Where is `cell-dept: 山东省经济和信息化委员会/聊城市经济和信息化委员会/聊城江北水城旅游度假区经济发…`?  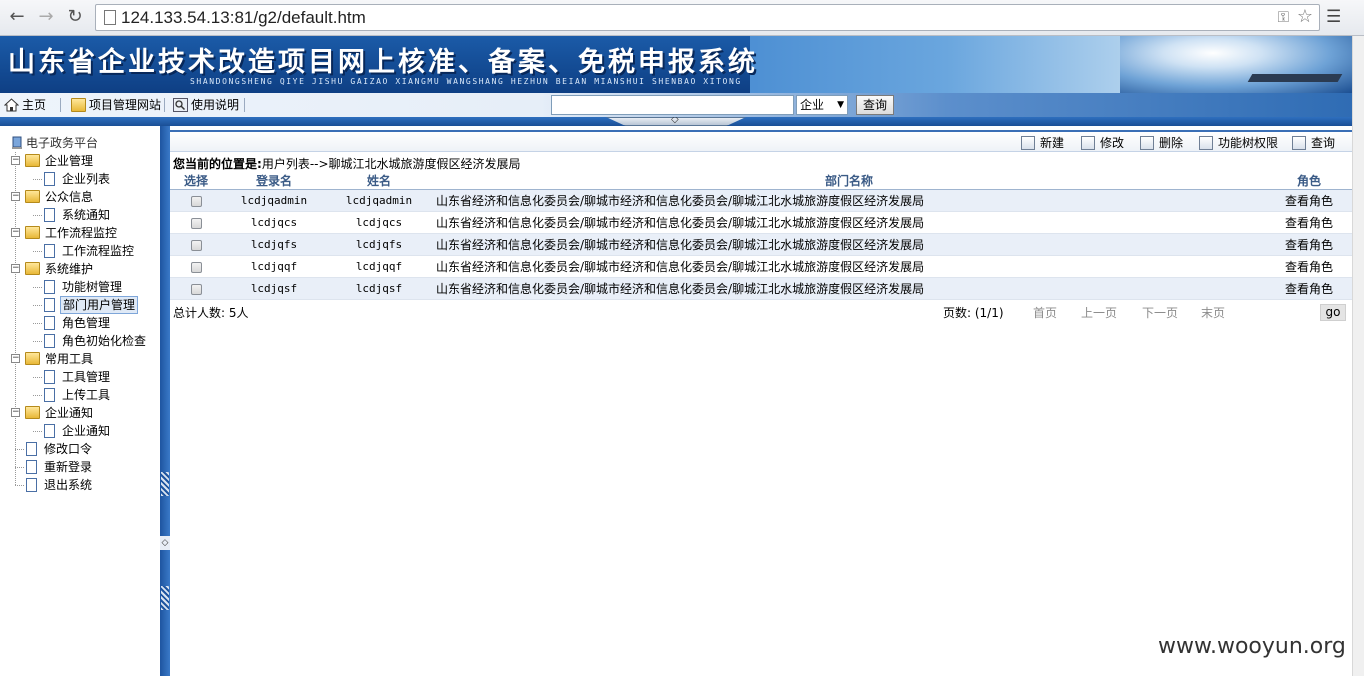 cell-dept: 山东省经济和信息化委员会/聊城市经济和信息化委员会/聊城江北水城旅游度假区经济发… is located at coordinates (849, 222).